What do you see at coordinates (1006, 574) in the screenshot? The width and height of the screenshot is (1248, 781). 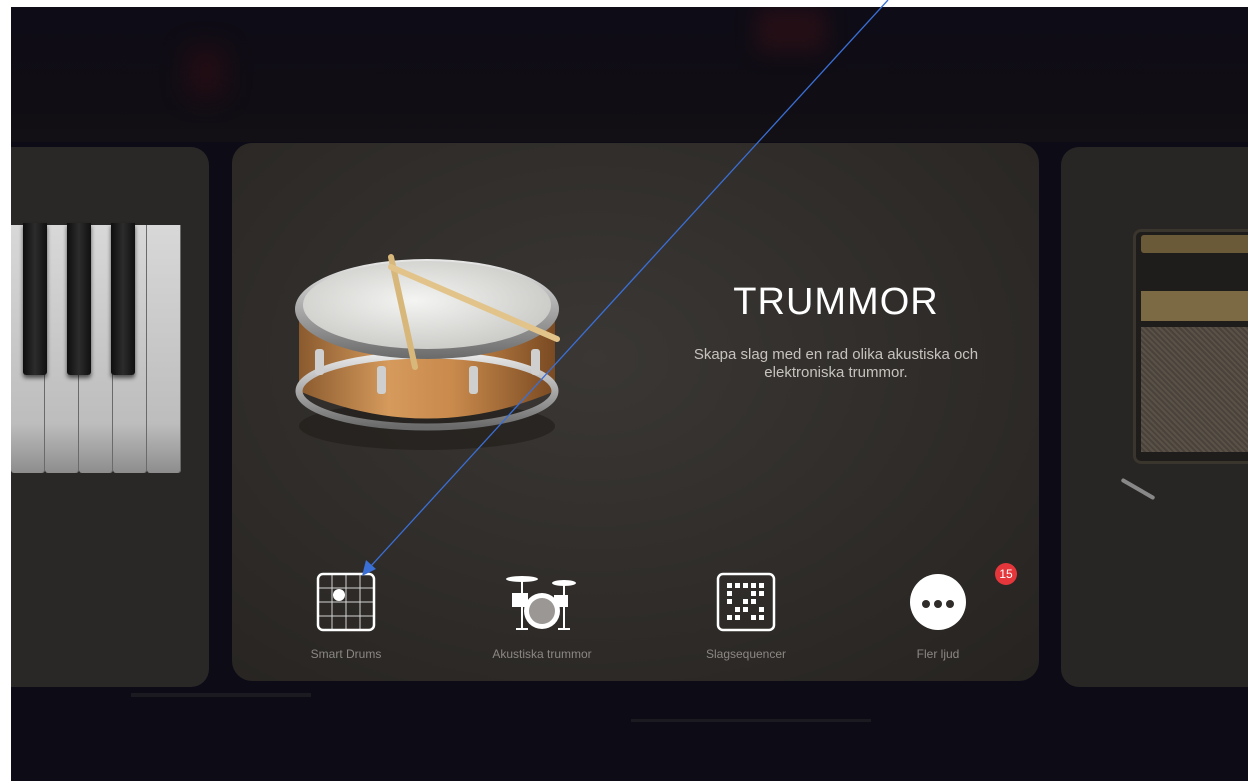 I see `notification-badge: 15` at bounding box center [1006, 574].